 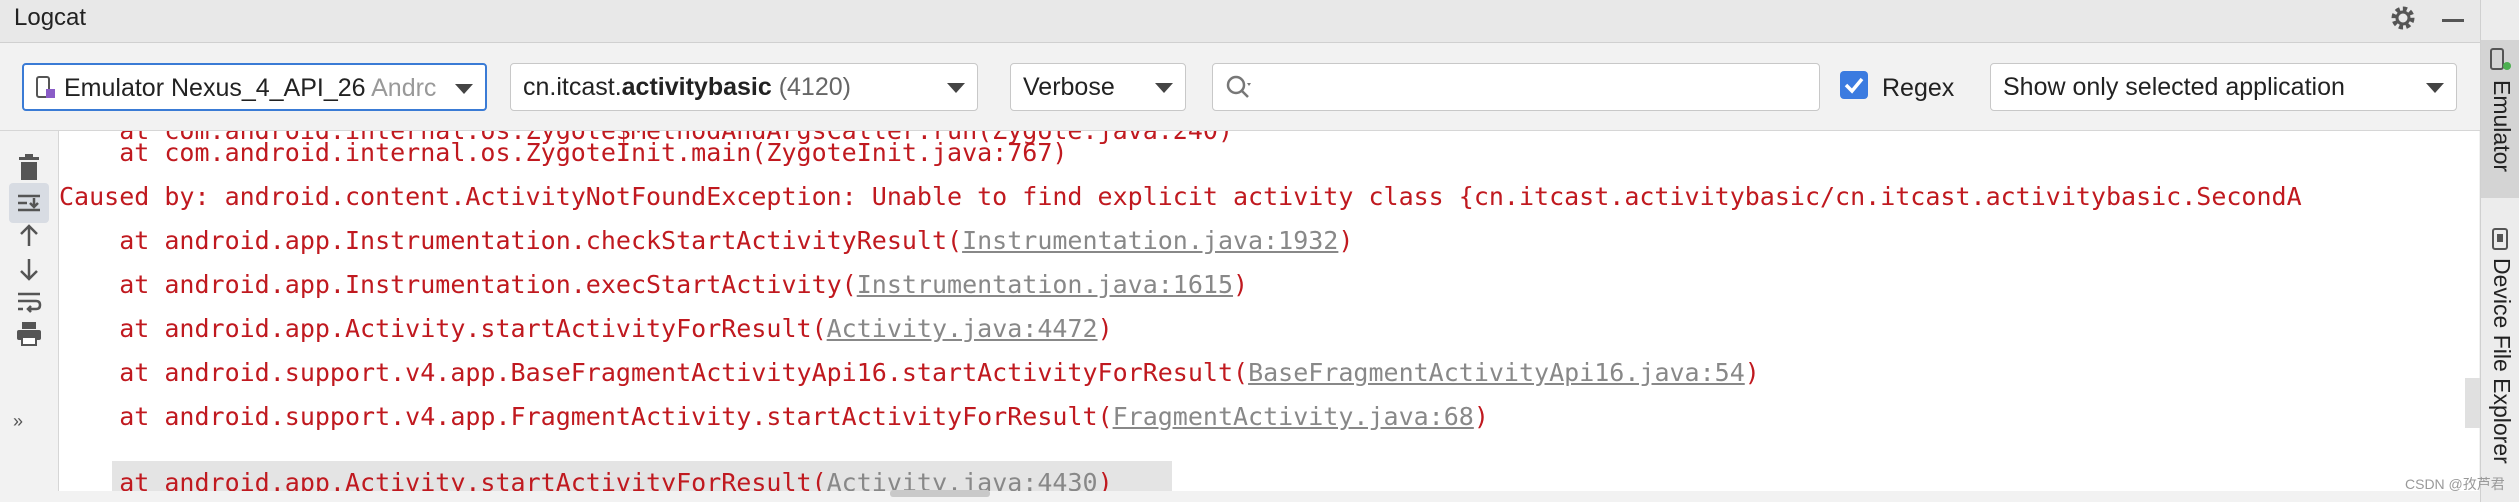 What do you see at coordinates (1516, 87) in the screenshot?
I see `search-input` at bounding box center [1516, 87].